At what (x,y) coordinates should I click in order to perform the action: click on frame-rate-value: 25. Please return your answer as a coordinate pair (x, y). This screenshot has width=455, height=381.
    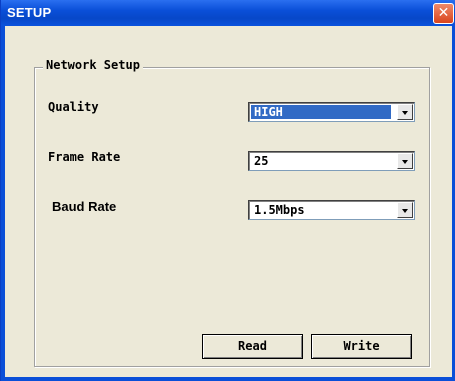
    Looking at the image, I should click on (261, 161).